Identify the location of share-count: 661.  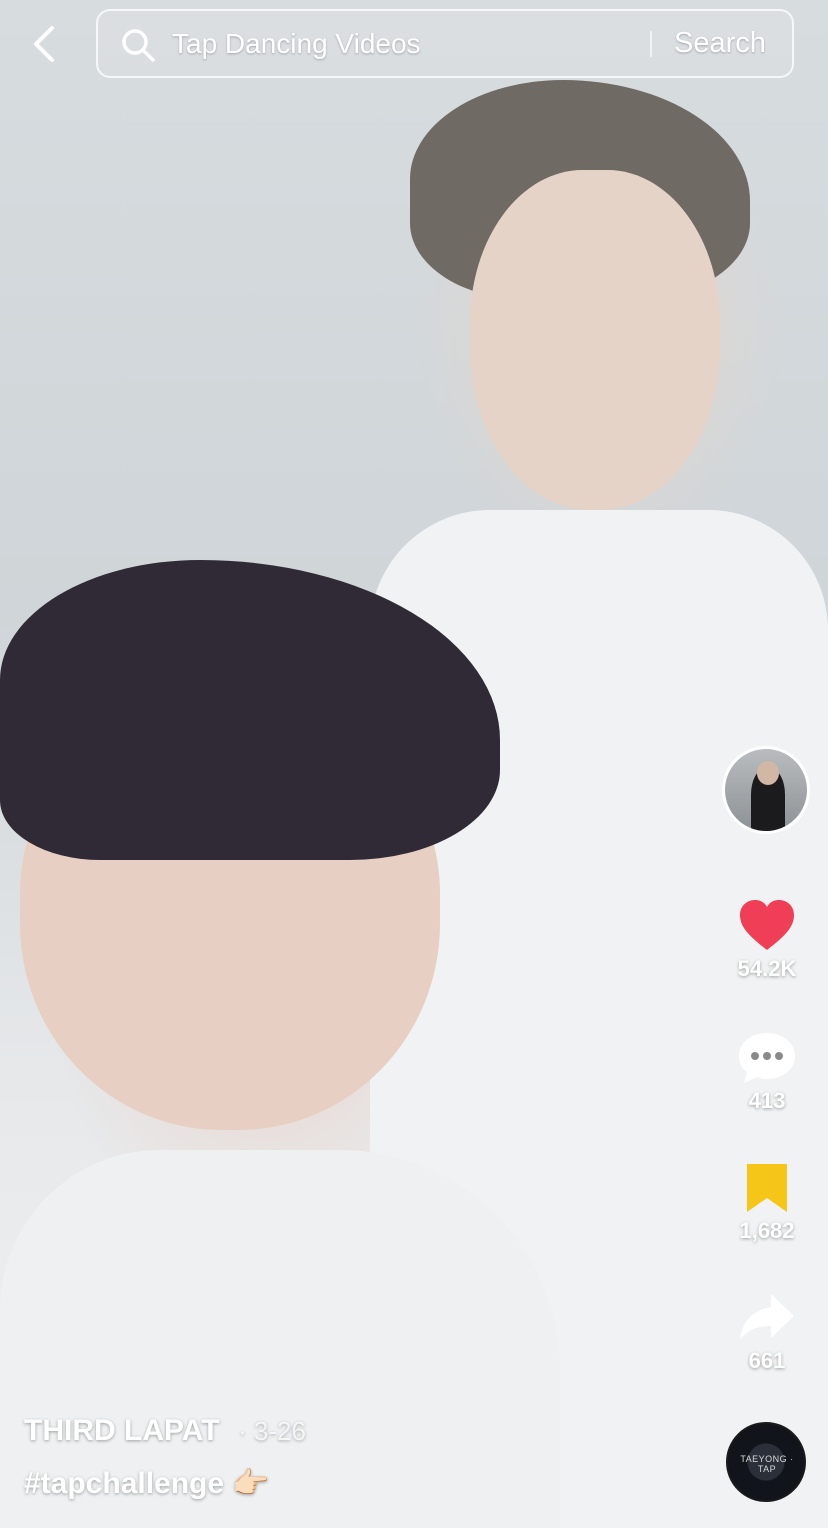
(767, 1360).